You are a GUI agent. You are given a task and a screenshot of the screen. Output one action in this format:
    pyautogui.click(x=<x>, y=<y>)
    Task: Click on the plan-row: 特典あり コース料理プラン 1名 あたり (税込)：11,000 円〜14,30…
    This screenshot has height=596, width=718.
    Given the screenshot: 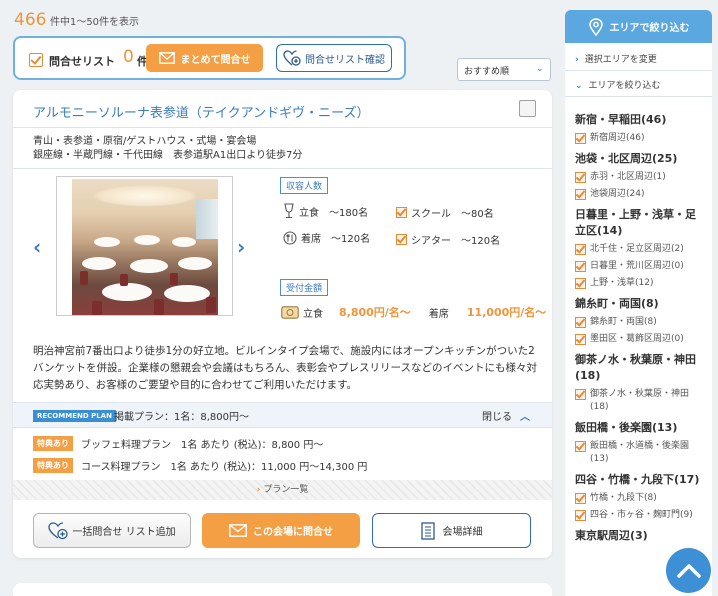 What is the action you would take?
    pyautogui.click(x=200, y=465)
    